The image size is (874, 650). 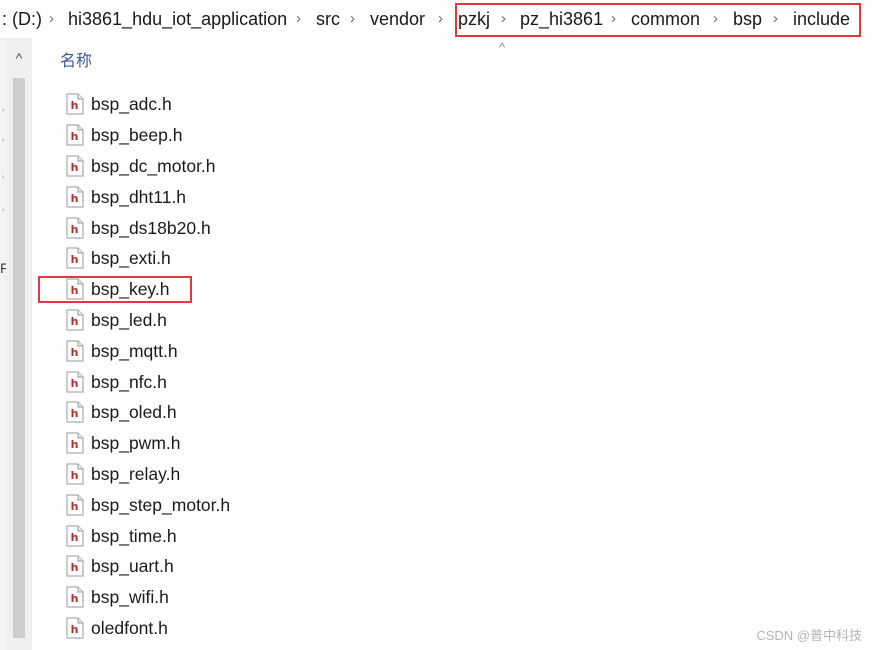 What do you see at coordinates (364, 535) in the screenshot?
I see `file-list-item: h bsp_time.h` at bounding box center [364, 535].